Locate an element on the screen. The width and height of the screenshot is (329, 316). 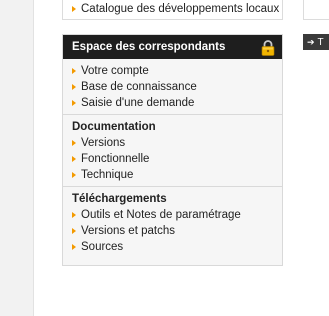
left-gutter is located at coordinates (17, 158).